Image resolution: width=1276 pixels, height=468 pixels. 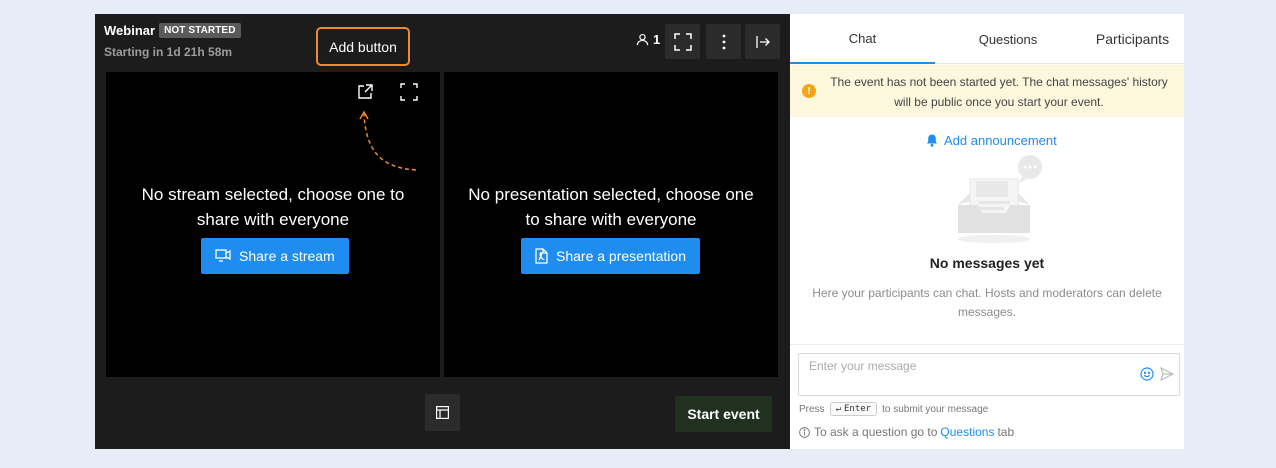 I want to click on participant-counter: 1, so click(x=648, y=39).